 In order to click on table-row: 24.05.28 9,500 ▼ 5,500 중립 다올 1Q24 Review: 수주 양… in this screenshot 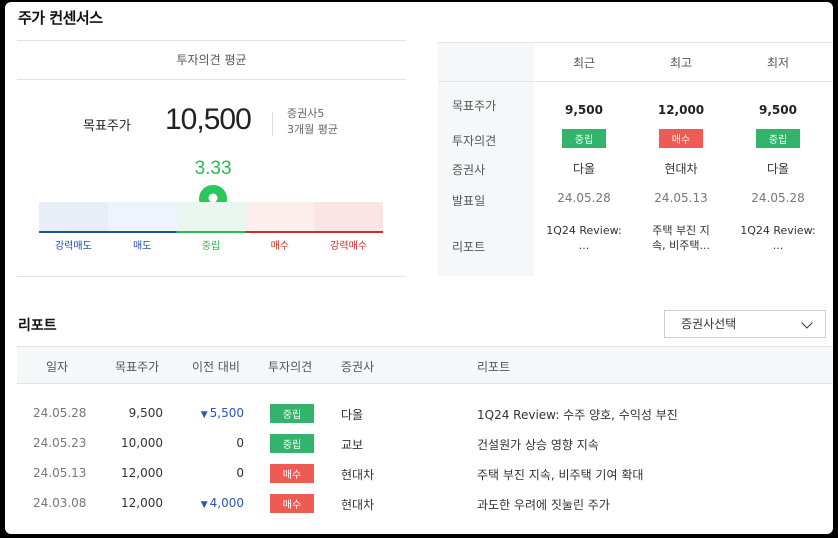, I will do `click(425, 414)`.